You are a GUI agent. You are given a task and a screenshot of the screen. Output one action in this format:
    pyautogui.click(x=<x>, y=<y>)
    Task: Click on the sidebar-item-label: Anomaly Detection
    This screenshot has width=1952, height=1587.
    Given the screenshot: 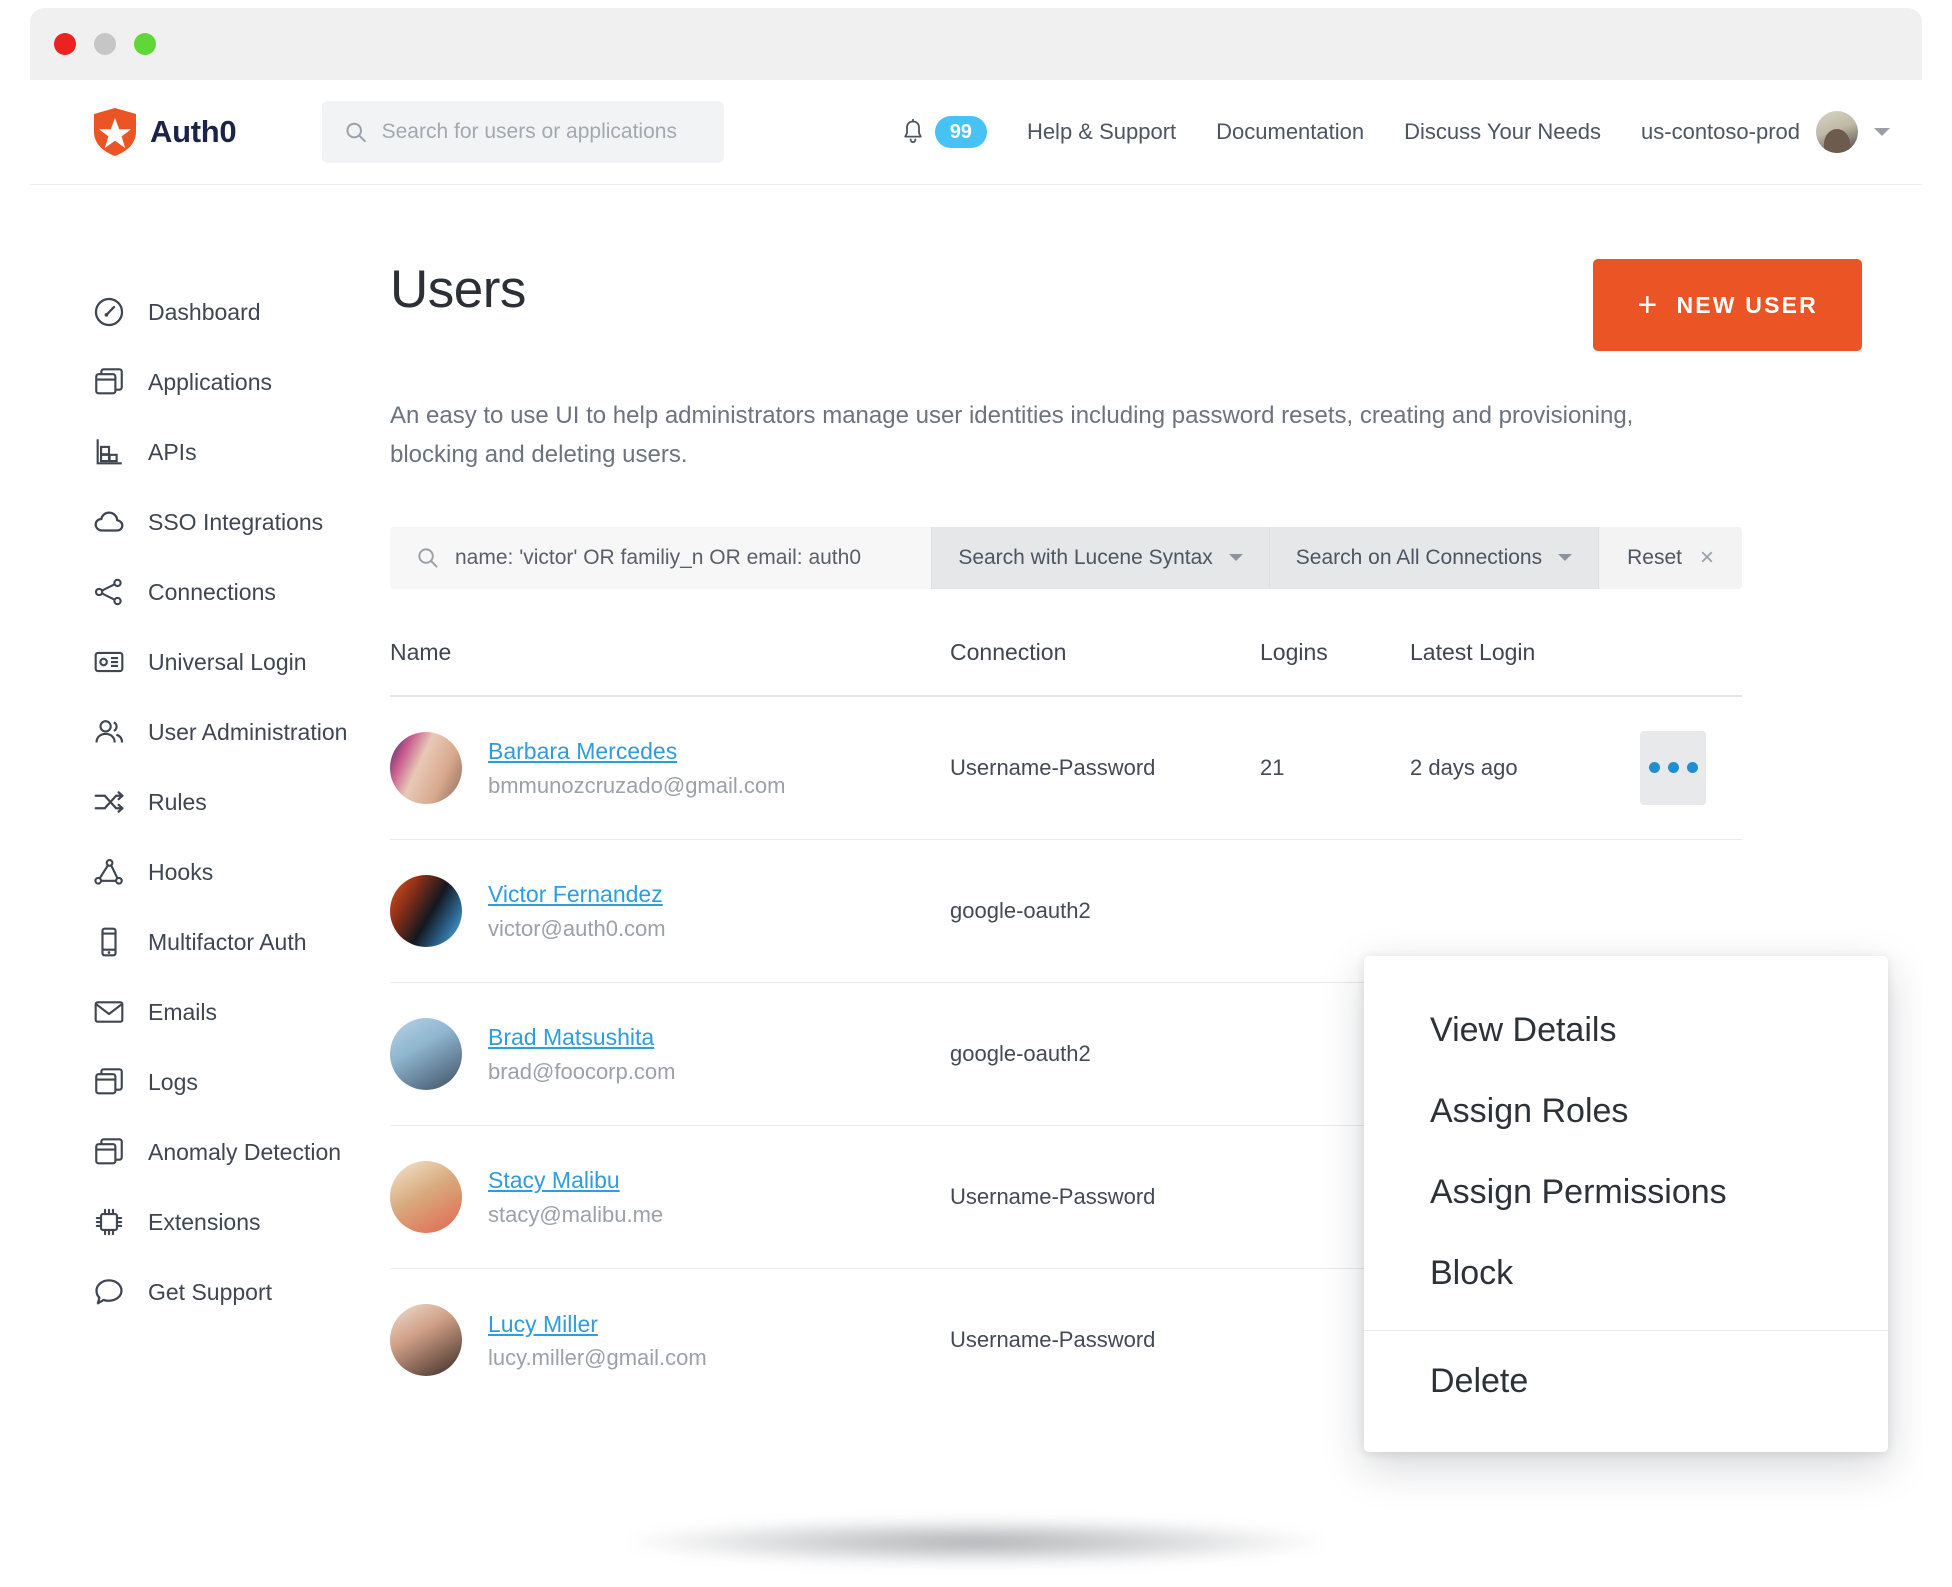 What is the action you would take?
    pyautogui.click(x=245, y=1151)
    